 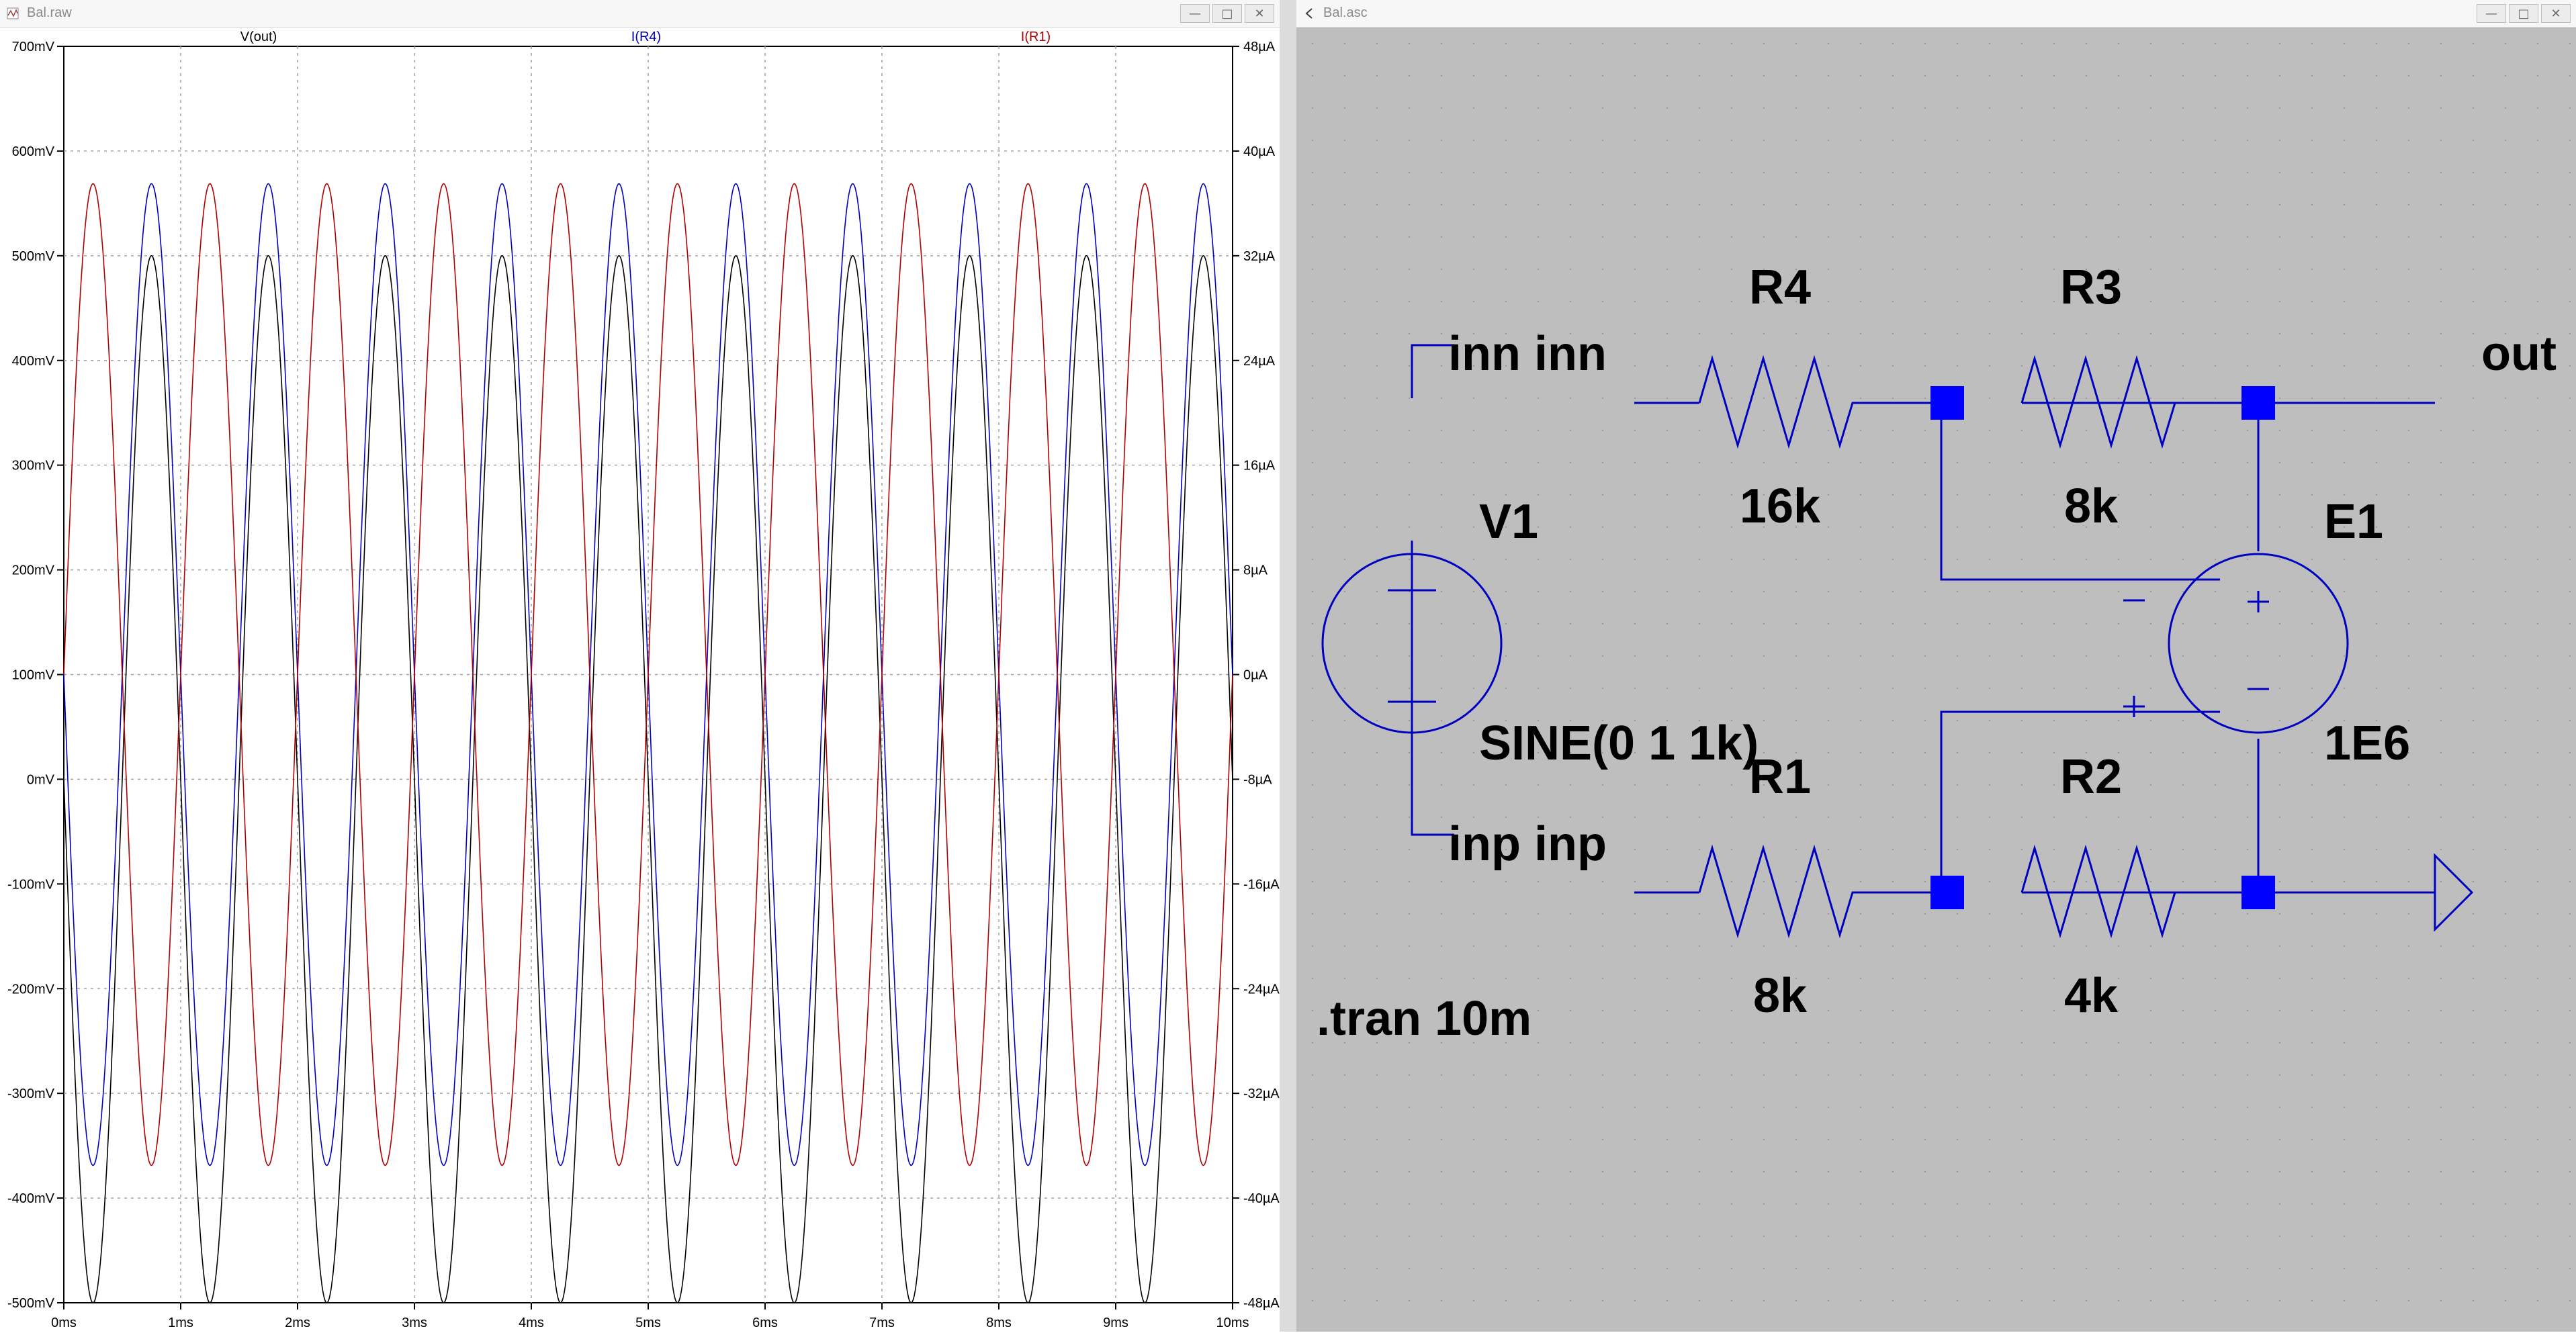 I want to click on x-tick-label: 5ms, so click(x=648, y=1323).